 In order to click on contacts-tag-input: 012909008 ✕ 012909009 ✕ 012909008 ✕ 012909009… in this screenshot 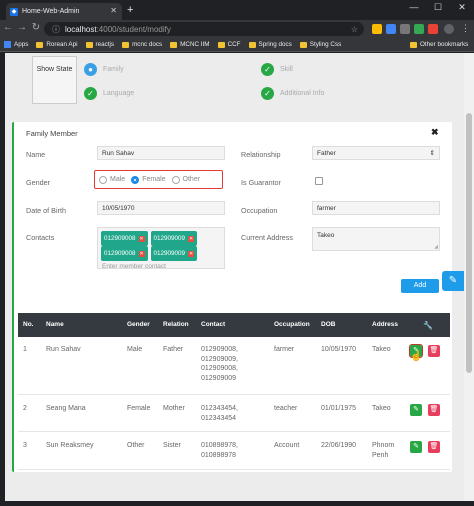, I will do `click(161, 248)`.